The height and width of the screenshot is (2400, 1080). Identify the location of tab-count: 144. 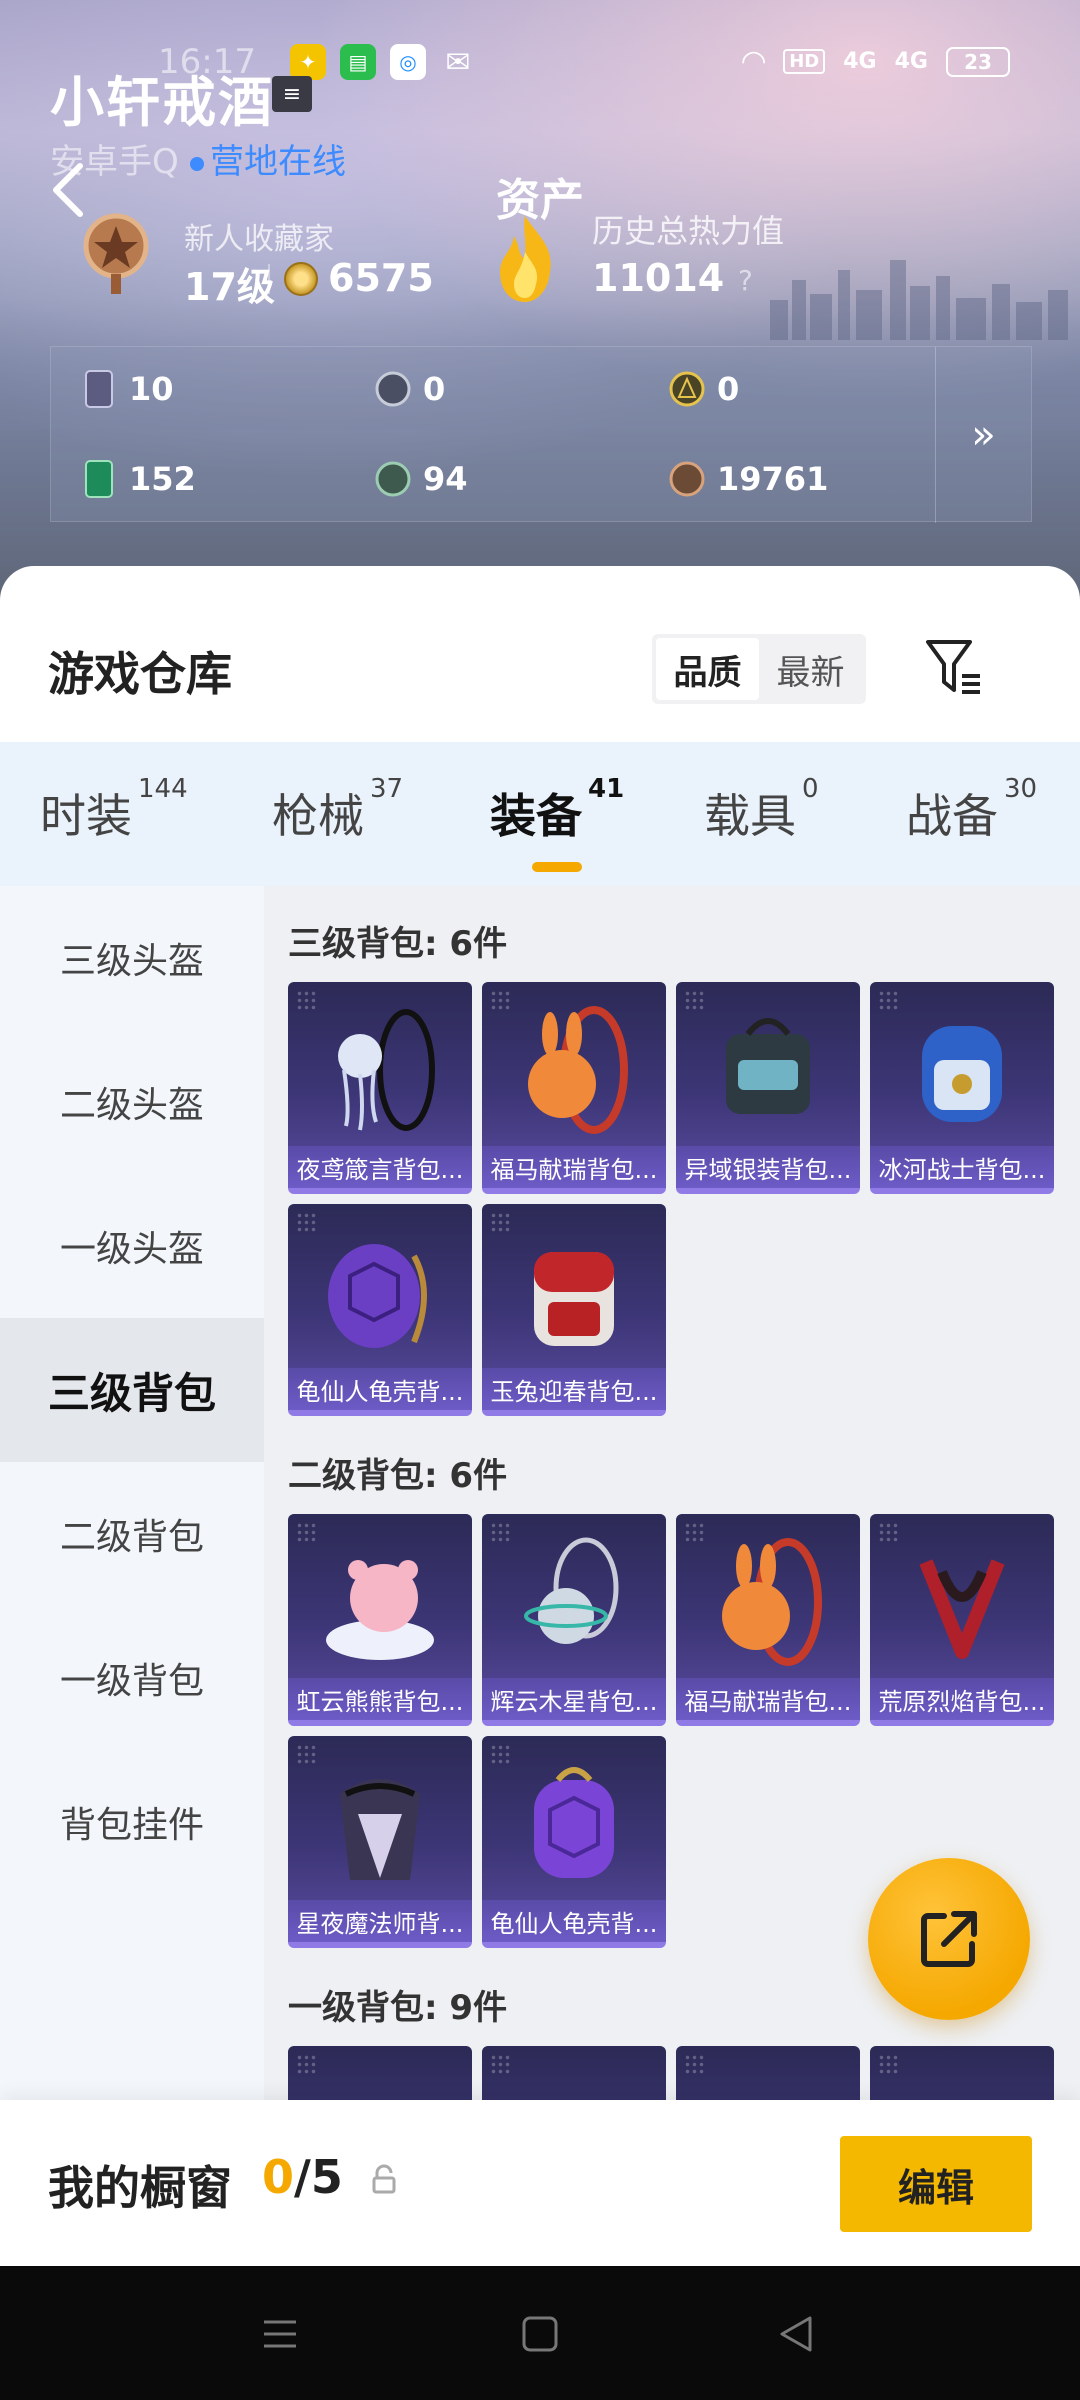
(163, 789).